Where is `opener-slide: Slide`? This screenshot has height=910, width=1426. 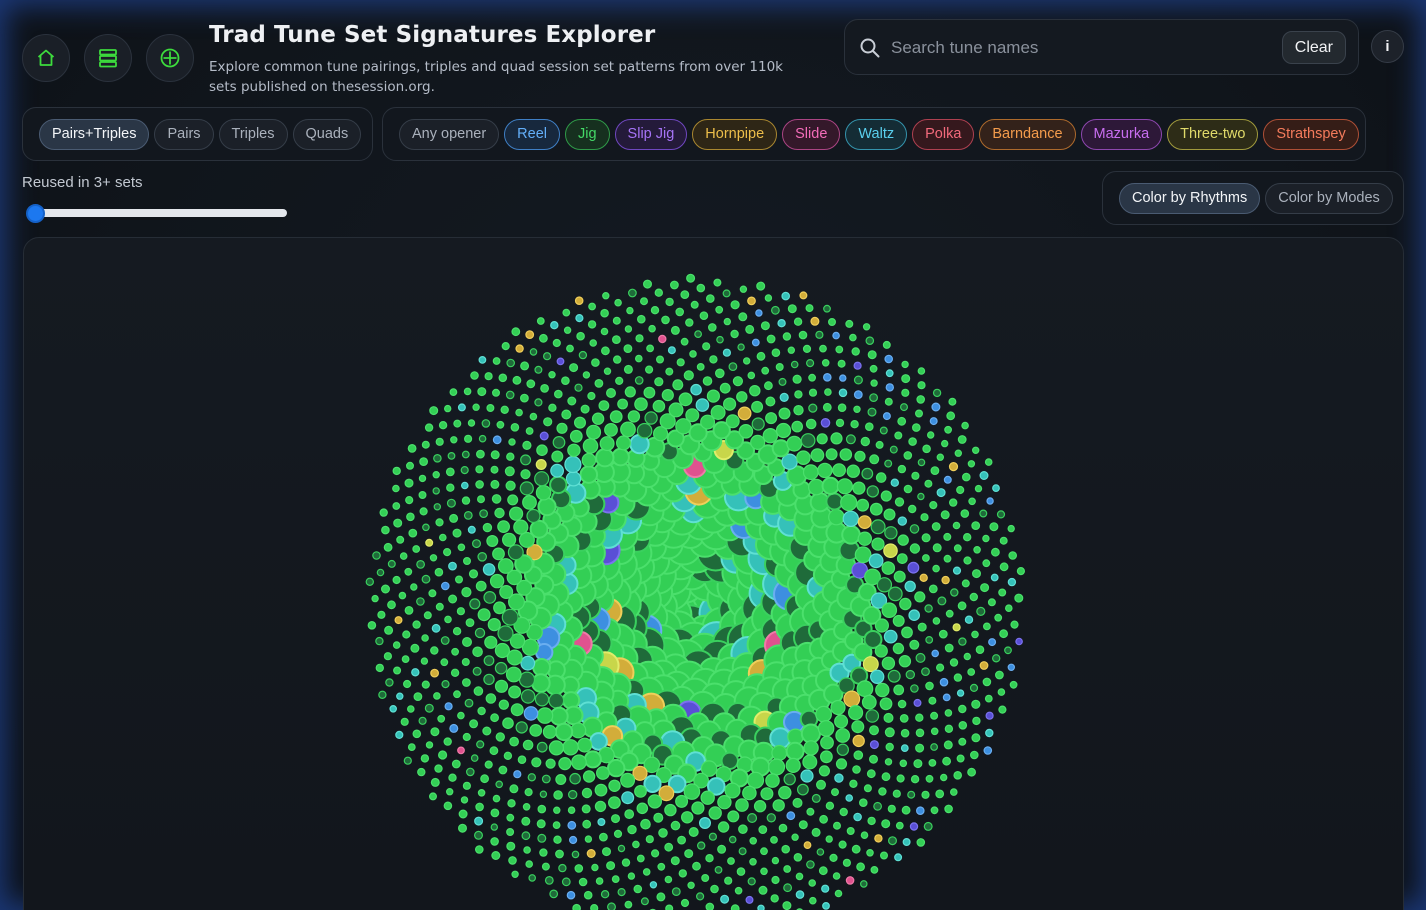
opener-slide: Slide is located at coordinates (811, 134).